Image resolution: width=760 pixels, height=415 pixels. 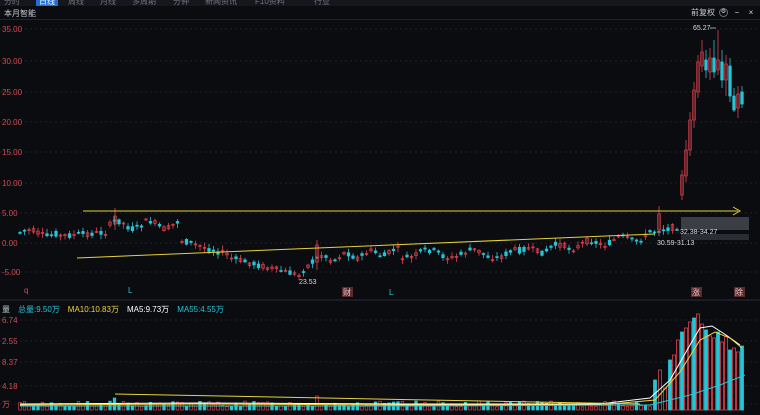 What do you see at coordinates (10, 213) in the screenshot?
I see `price-tick-label: 5.00` at bounding box center [10, 213].